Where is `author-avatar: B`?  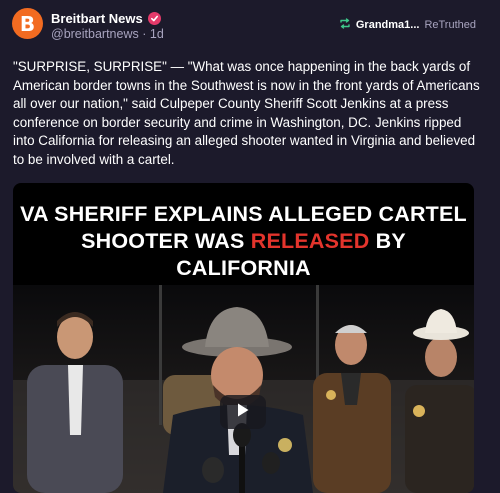 author-avatar: B is located at coordinates (27, 23).